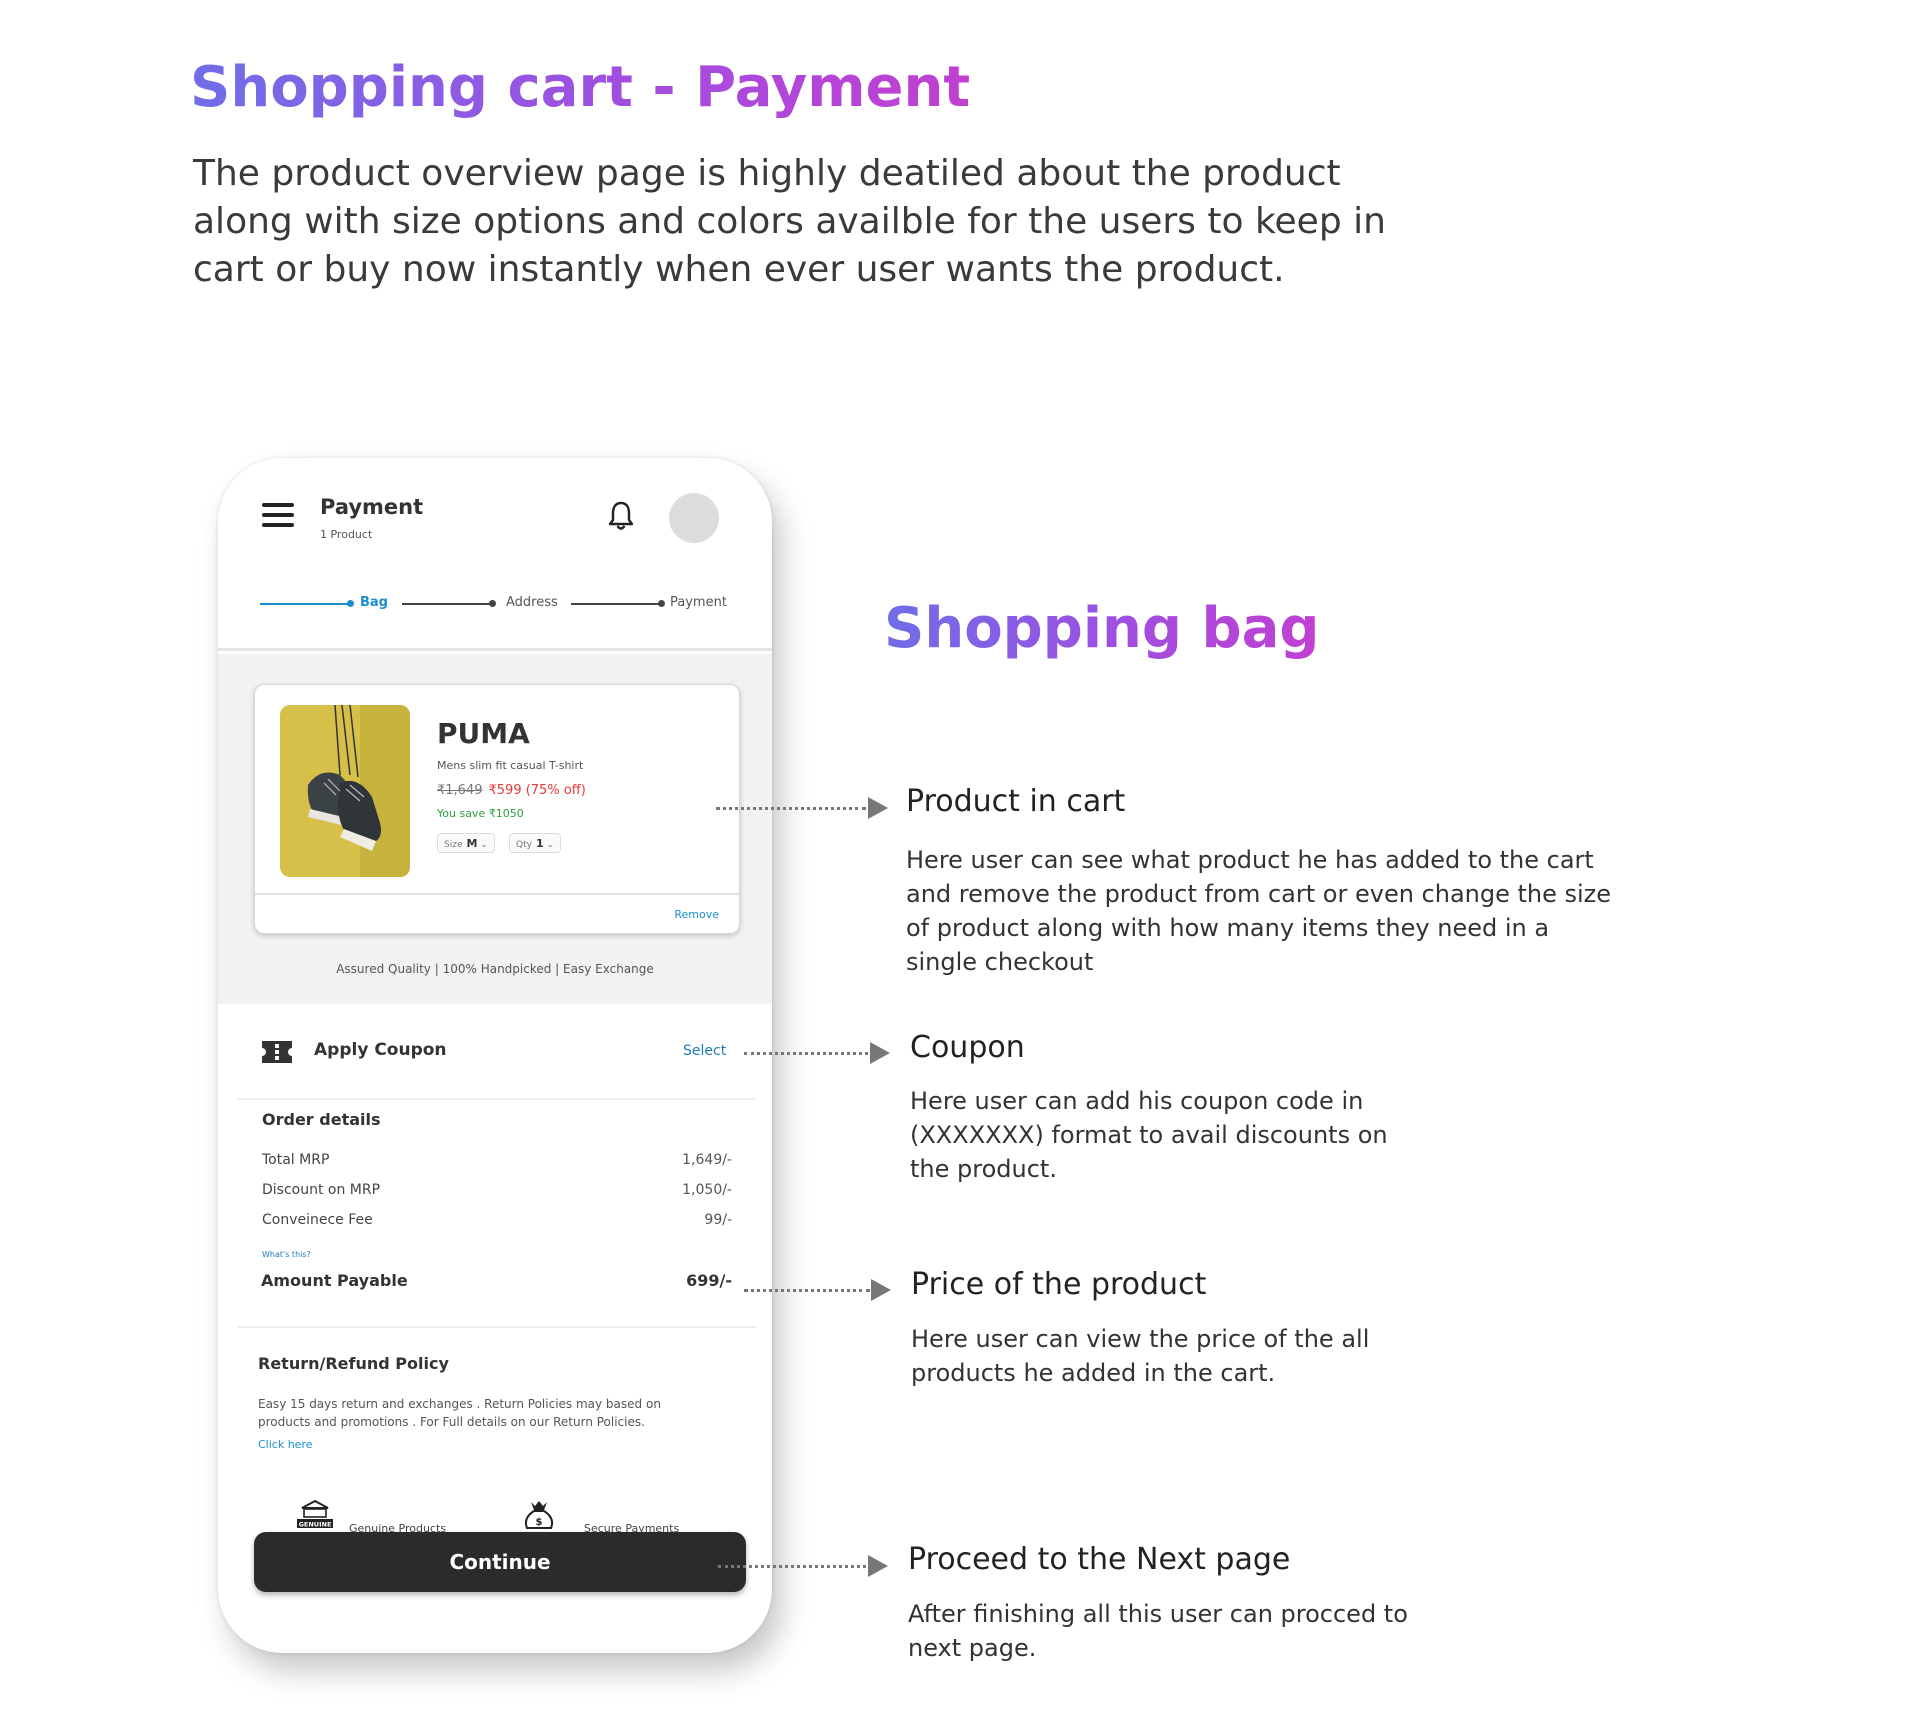  I want to click on product-image, so click(345, 791).